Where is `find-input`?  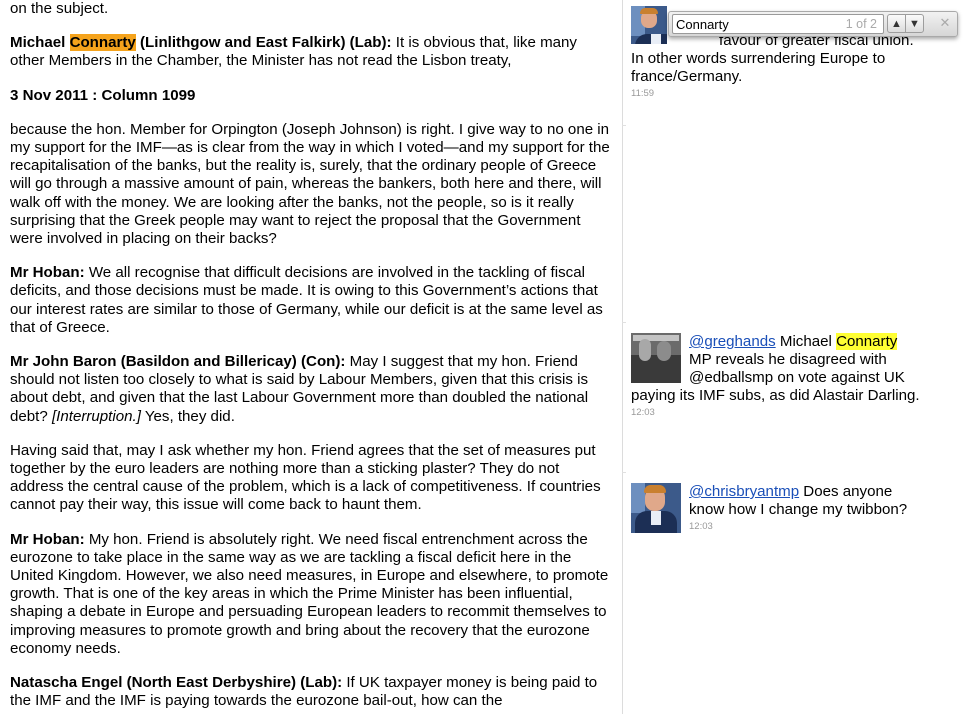
find-input is located at coordinates (749, 24).